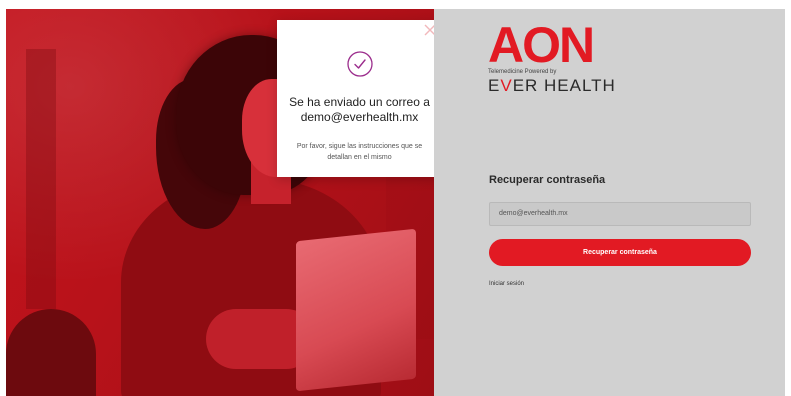 Image resolution: width=791 pixels, height=396 pixels. What do you see at coordinates (494, 85) in the screenshot?
I see `everhealth-logo-prefix: E` at bounding box center [494, 85].